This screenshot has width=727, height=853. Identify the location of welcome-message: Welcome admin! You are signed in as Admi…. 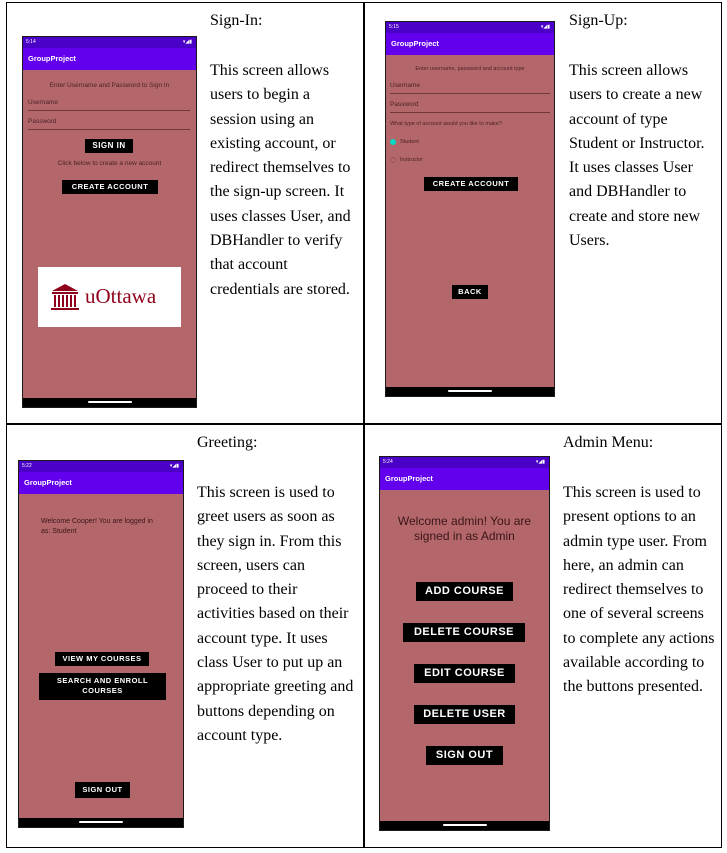
(464, 528).